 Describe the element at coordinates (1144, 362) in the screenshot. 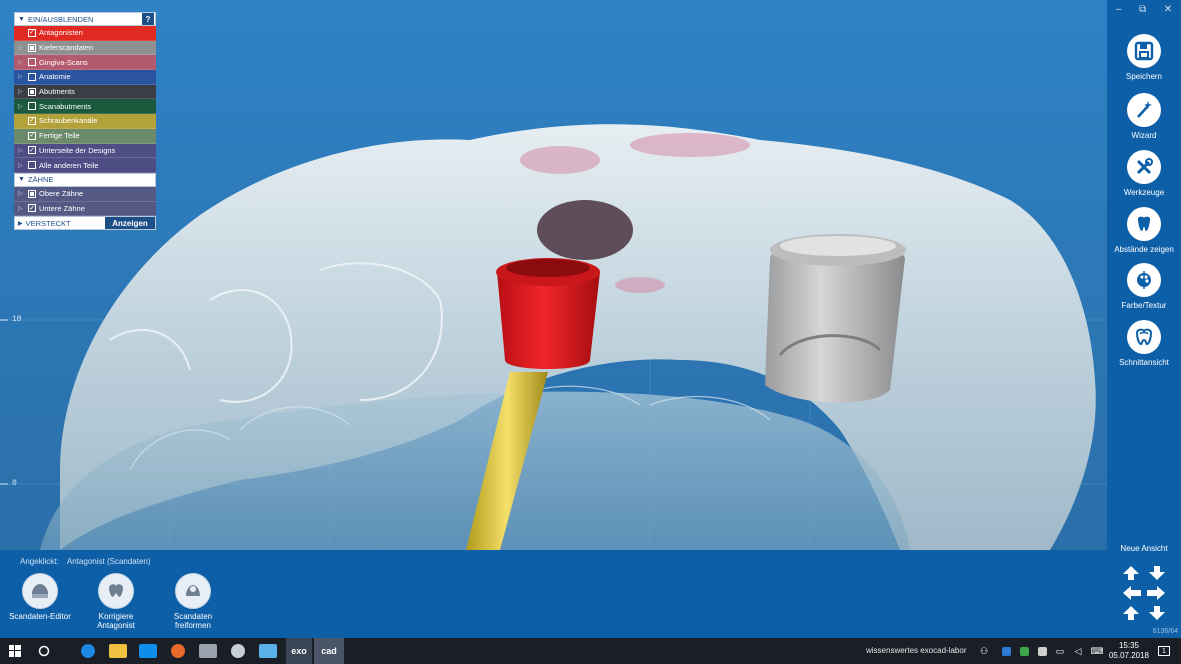

I see `cross-section-label: Schnittansicht` at that location.